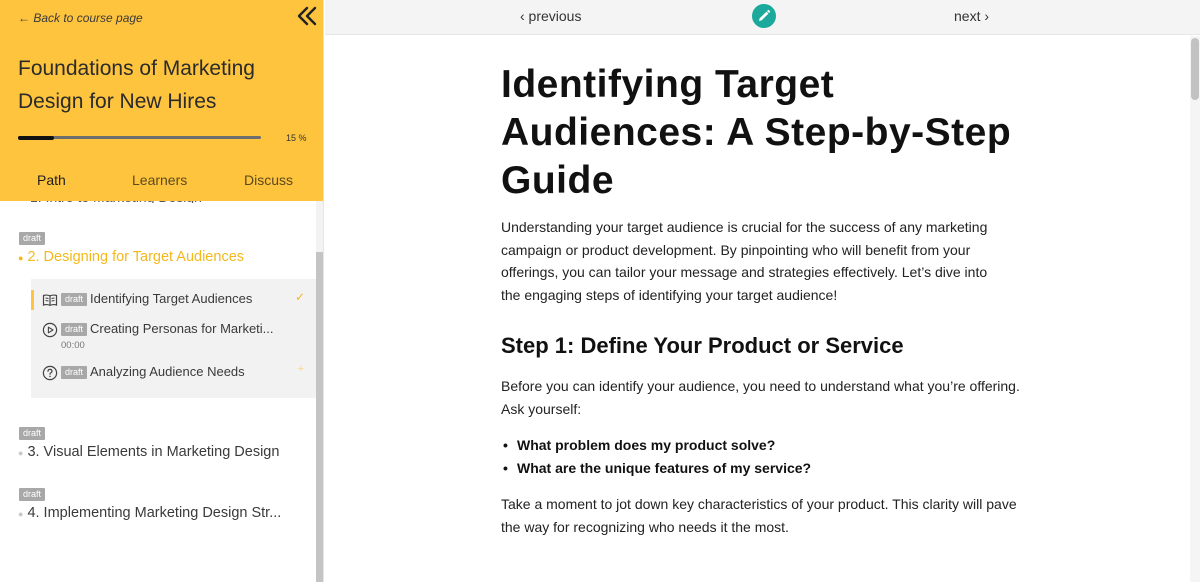 Image resolution: width=1200 pixels, height=582 pixels. What do you see at coordinates (50, 300) in the screenshot?
I see `book-icon` at bounding box center [50, 300].